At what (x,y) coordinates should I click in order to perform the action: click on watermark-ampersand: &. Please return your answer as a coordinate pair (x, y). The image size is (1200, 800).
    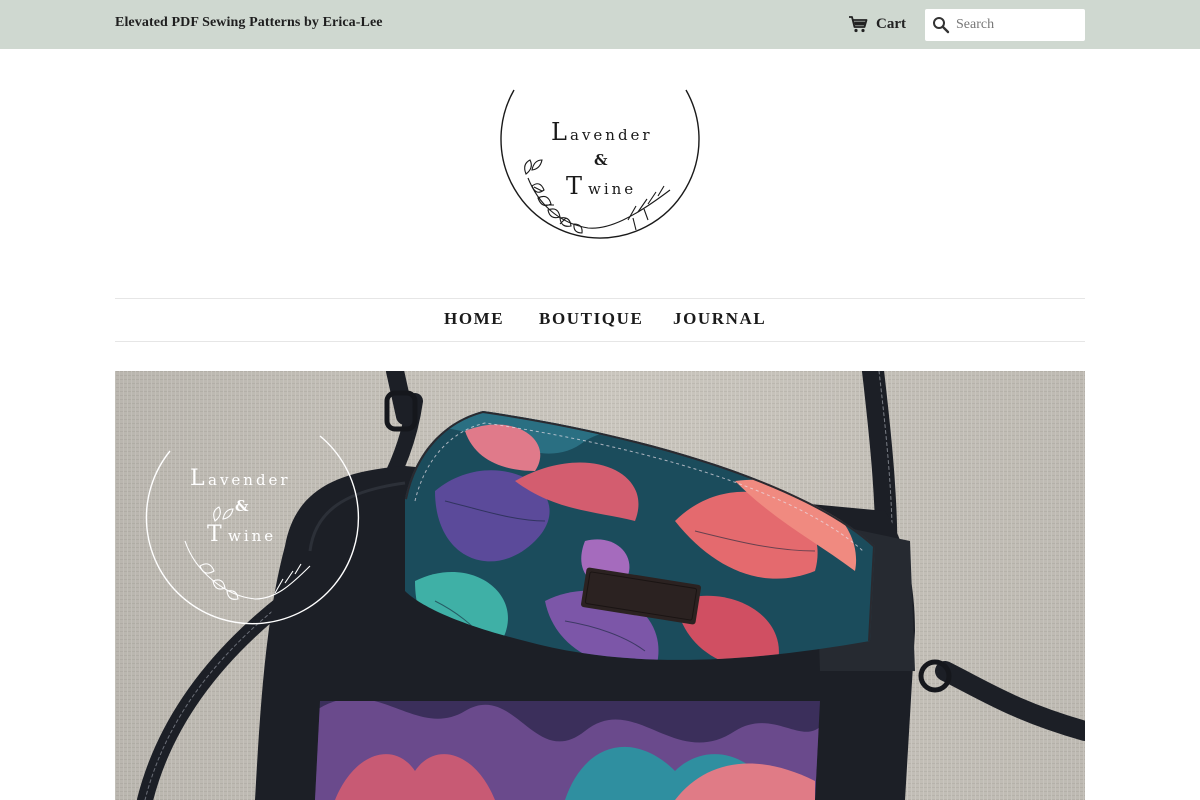
    Looking at the image, I should click on (242, 506).